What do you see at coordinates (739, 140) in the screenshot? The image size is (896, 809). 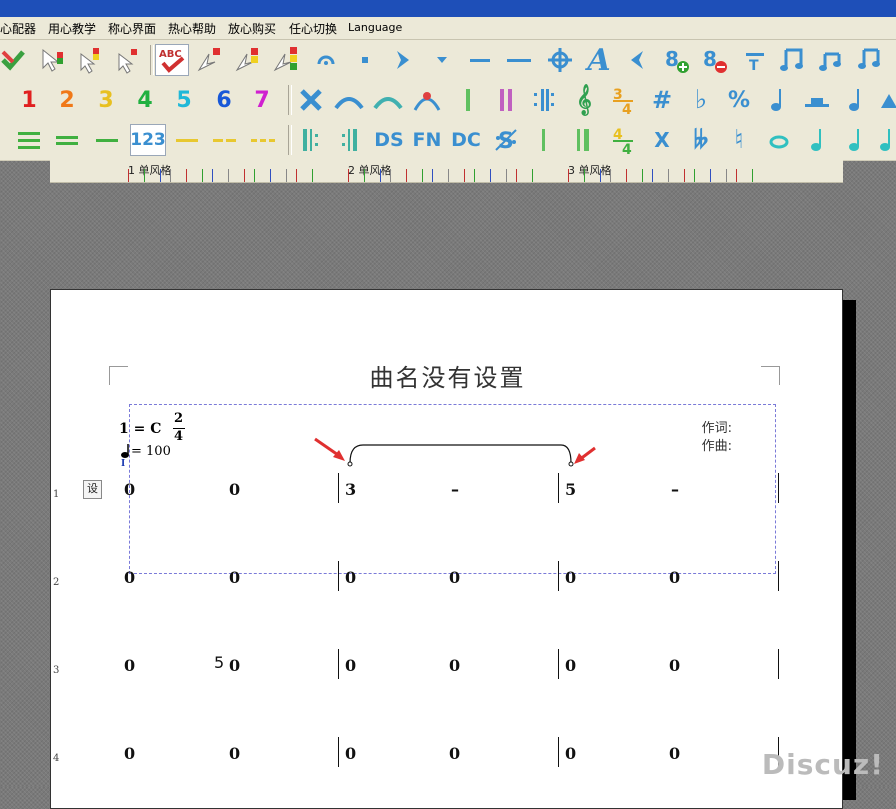 I see `natural-icon: ♮` at bounding box center [739, 140].